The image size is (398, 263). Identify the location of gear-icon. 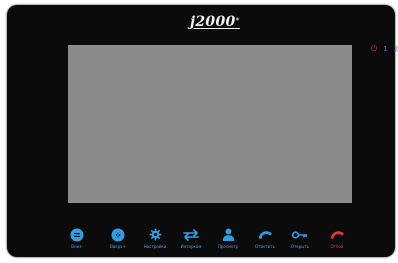
(155, 234).